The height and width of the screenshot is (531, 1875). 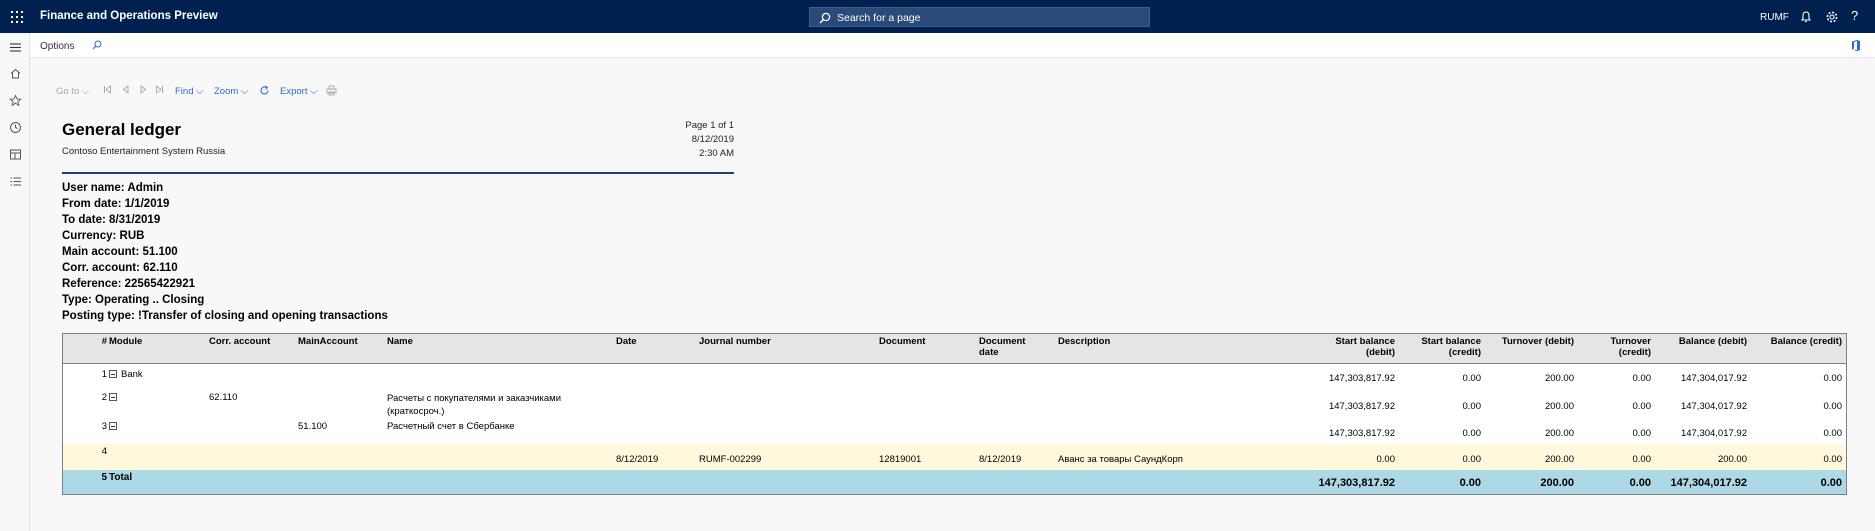 What do you see at coordinates (120, 252) in the screenshot?
I see `param-main-account: Main account: 51.100` at bounding box center [120, 252].